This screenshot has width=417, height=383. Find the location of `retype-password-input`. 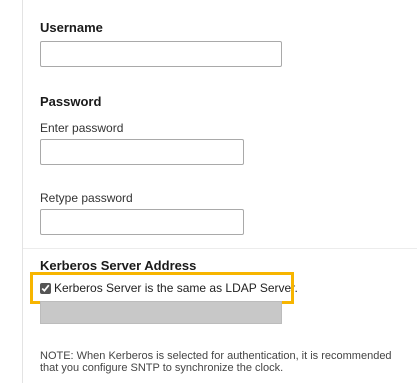

retype-password-input is located at coordinates (142, 222).